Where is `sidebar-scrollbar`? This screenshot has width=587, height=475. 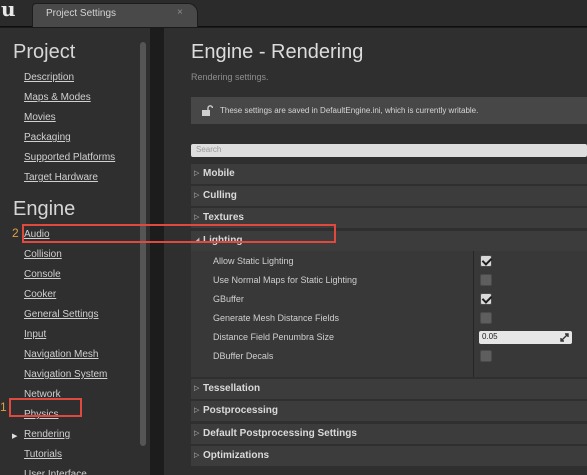 sidebar-scrollbar is located at coordinates (143, 244).